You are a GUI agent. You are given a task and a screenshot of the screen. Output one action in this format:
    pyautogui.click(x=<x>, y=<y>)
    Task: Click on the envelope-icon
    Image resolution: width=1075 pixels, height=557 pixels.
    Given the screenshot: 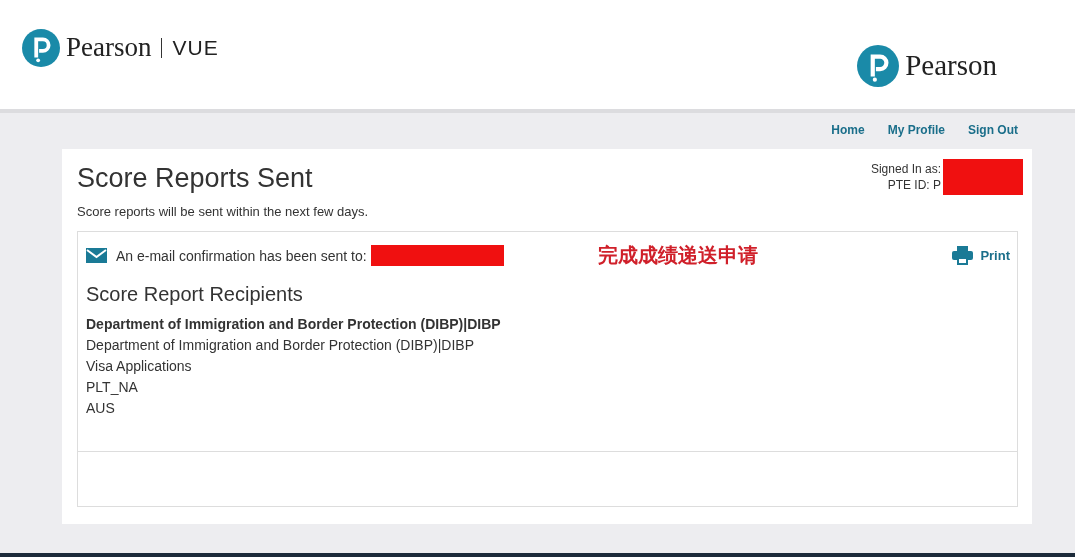 What is the action you would take?
    pyautogui.click(x=96, y=255)
    